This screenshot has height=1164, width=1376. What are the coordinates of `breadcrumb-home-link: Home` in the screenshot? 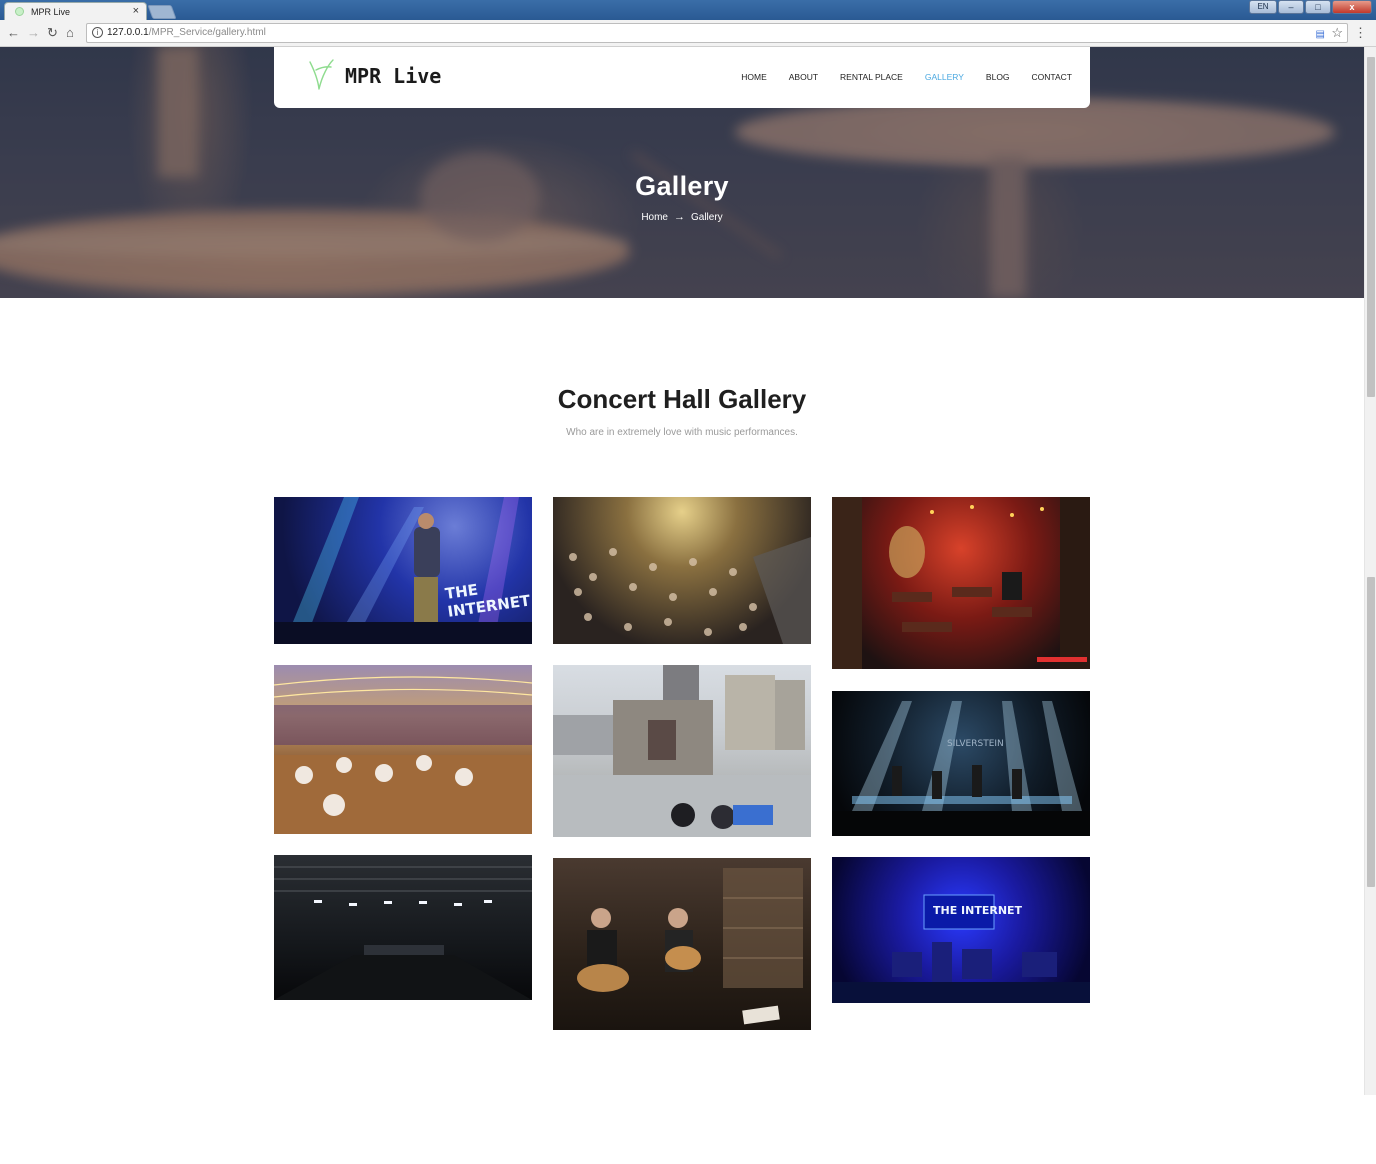 It's located at (654, 217).